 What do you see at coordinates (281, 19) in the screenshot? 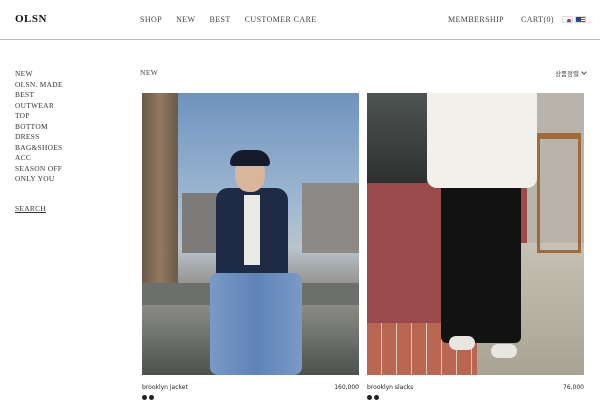
I see `nav-customer-care: CUSTOMER CARE` at bounding box center [281, 19].